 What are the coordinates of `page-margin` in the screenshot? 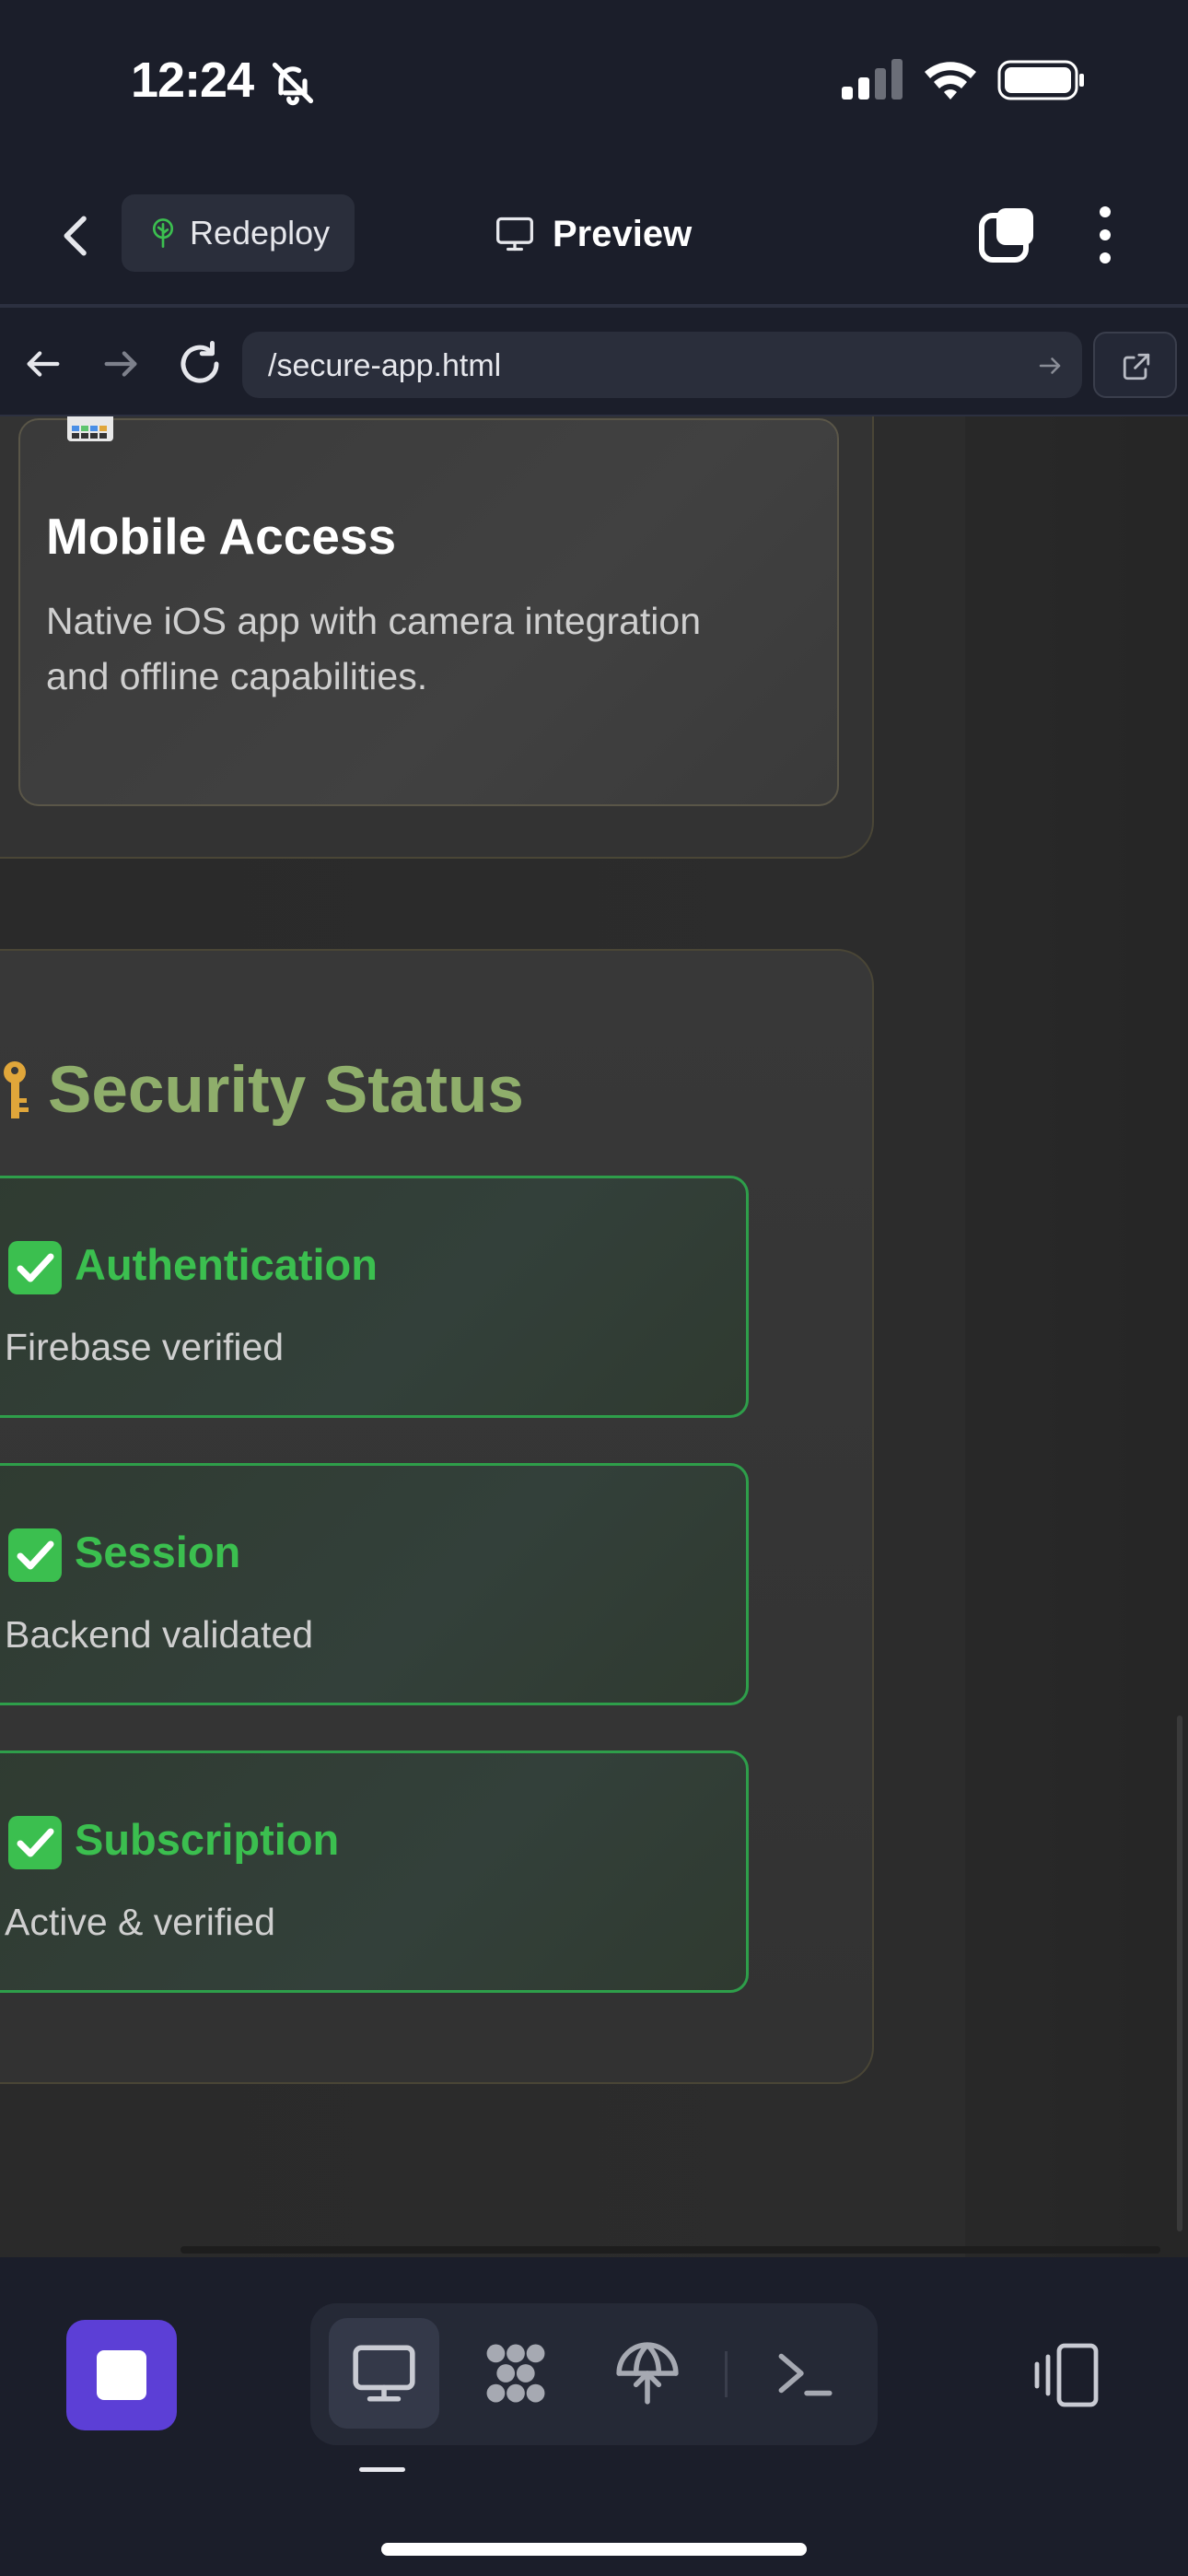 It's located at (1076, 1336).